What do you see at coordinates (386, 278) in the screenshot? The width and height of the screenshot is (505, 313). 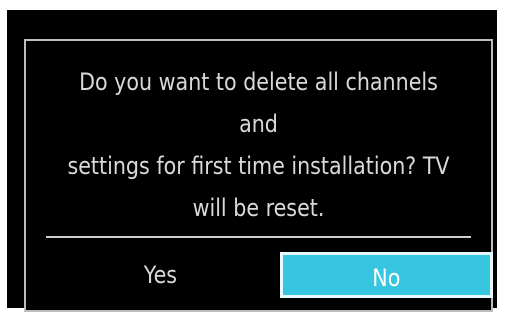 I see `no-button-label: No` at bounding box center [386, 278].